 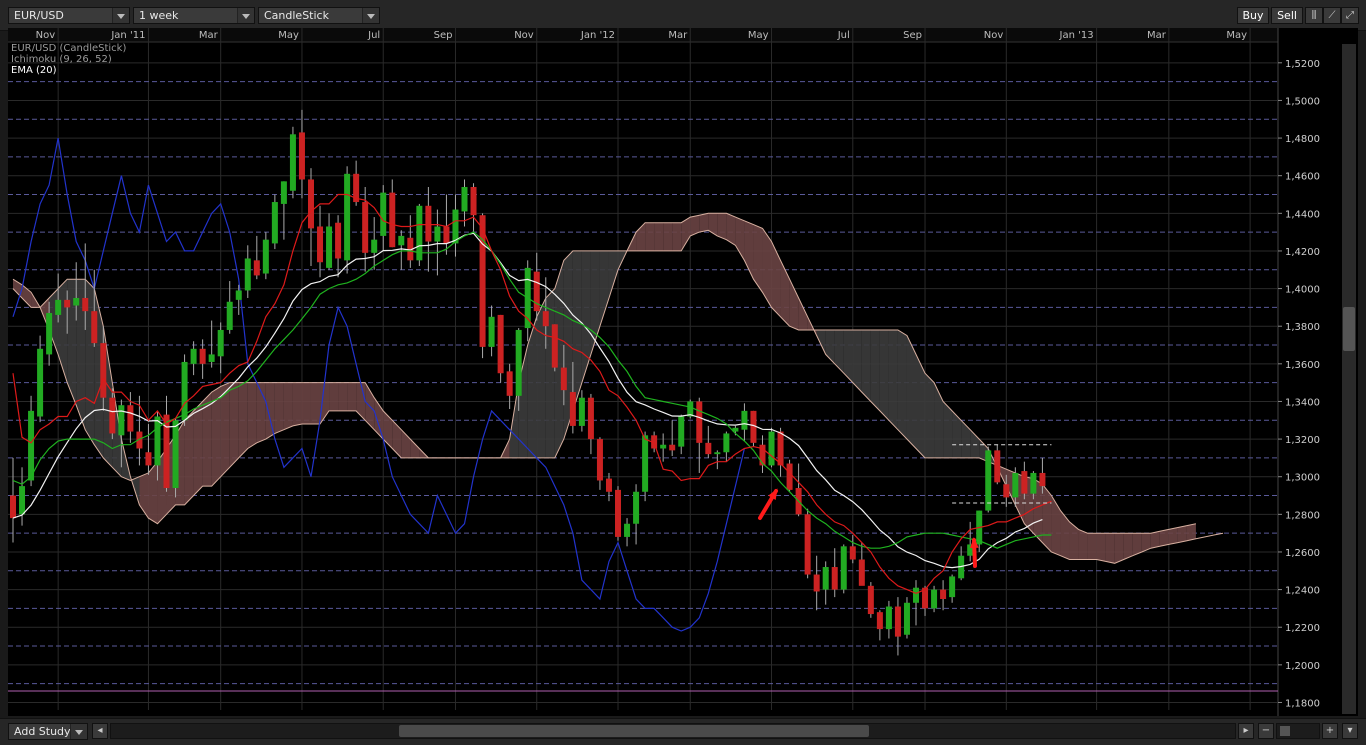 I want to click on sell-button: Sell, so click(x=1287, y=15).